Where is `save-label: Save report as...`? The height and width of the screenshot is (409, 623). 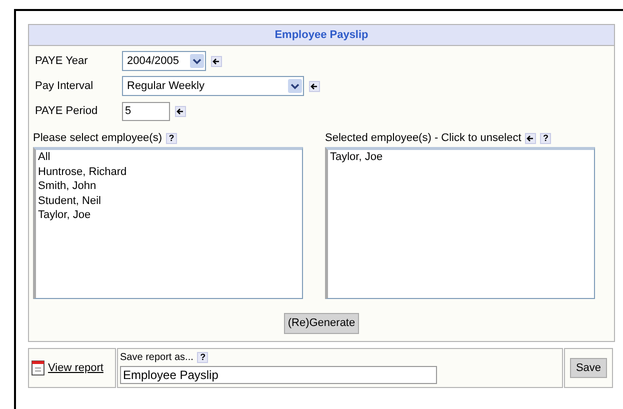 save-label: Save report as... is located at coordinates (157, 357).